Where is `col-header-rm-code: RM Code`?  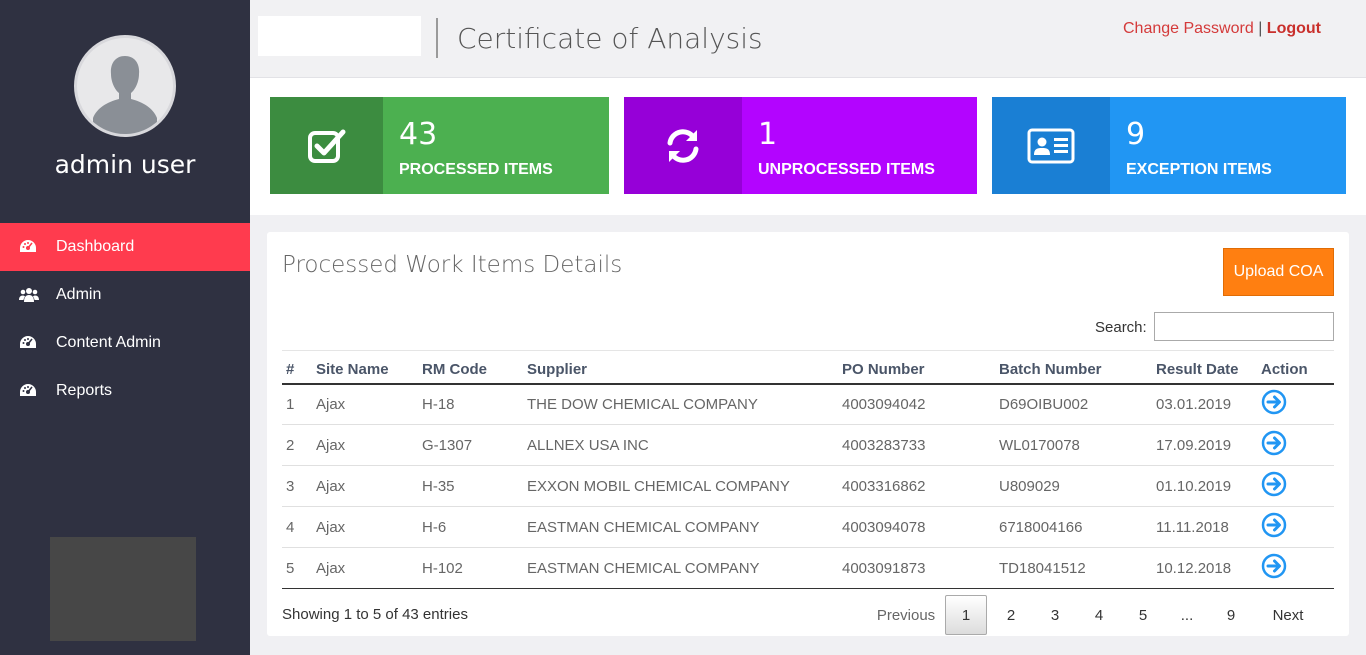 col-header-rm-code: RM Code is located at coordinates (470, 367).